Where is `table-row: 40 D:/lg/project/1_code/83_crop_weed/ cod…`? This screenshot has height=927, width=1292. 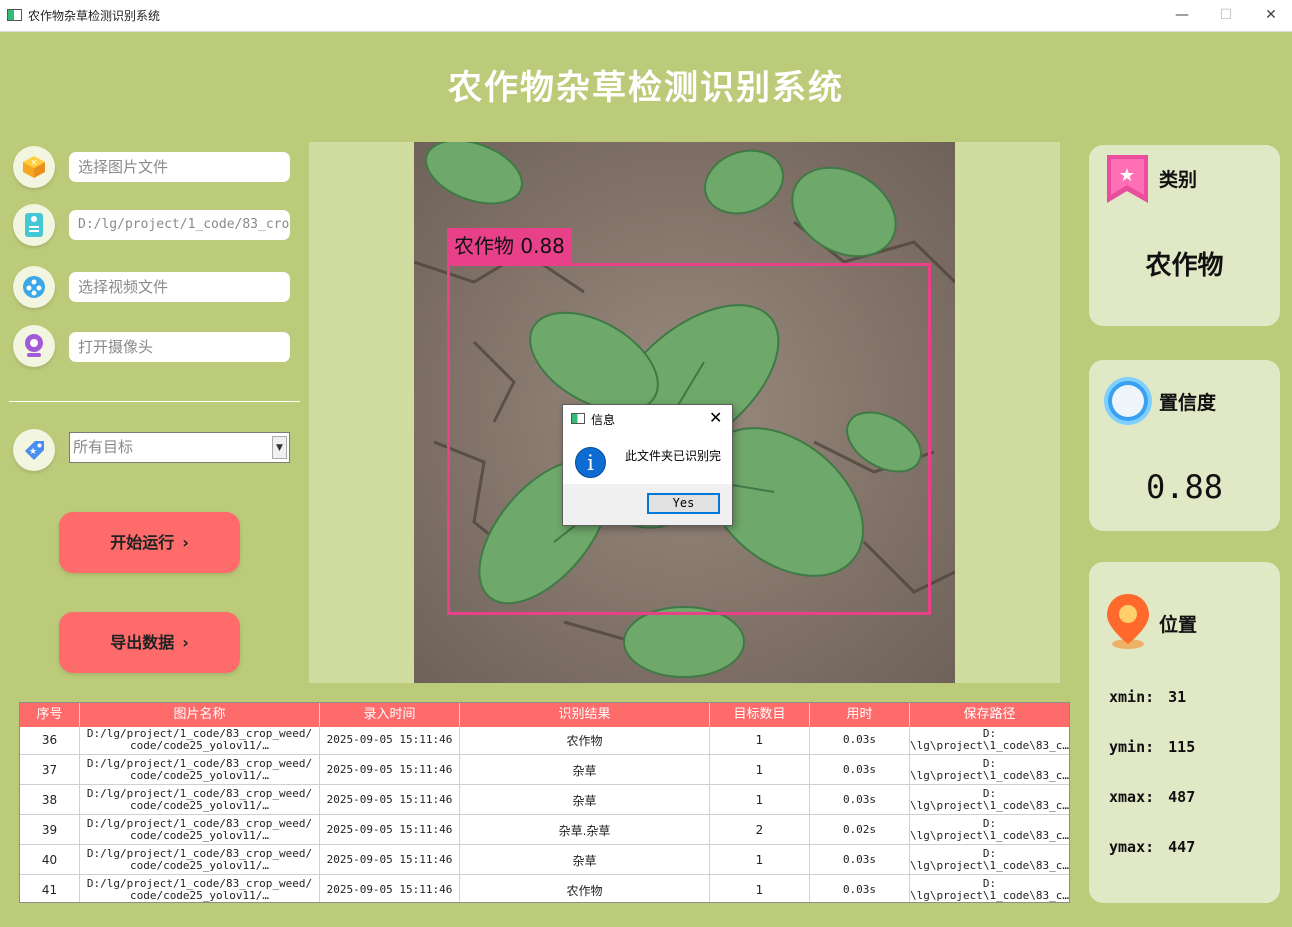
table-row: 40 D:/lg/project/1_code/83_crop_weed/ cod… is located at coordinates (544, 860).